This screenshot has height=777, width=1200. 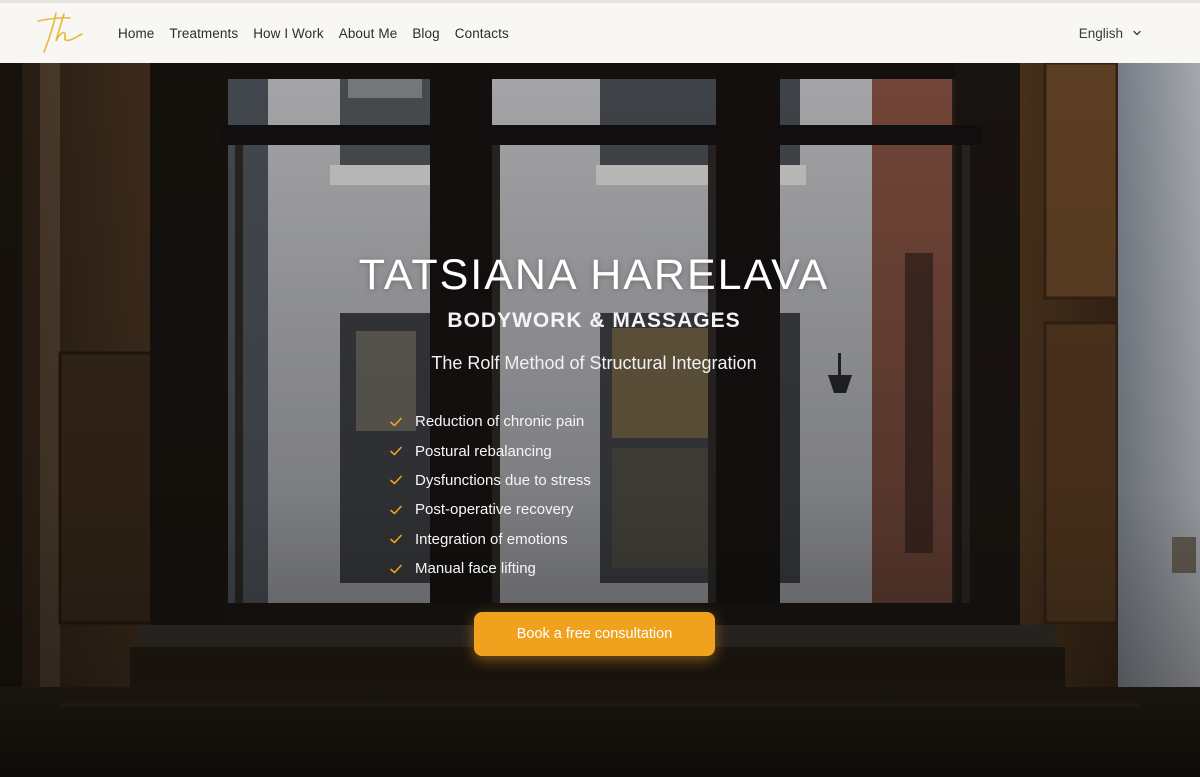 What do you see at coordinates (483, 451) in the screenshot?
I see `benefit-label: Postural rebalancing` at bounding box center [483, 451].